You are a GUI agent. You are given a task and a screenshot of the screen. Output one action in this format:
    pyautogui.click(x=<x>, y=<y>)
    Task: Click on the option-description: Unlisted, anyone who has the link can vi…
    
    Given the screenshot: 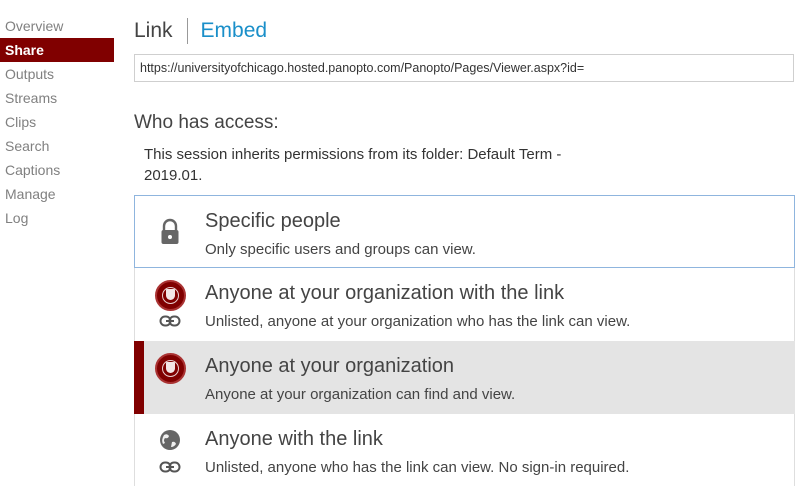 What is the action you would take?
    pyautogui.click(x=417, y=467)
    